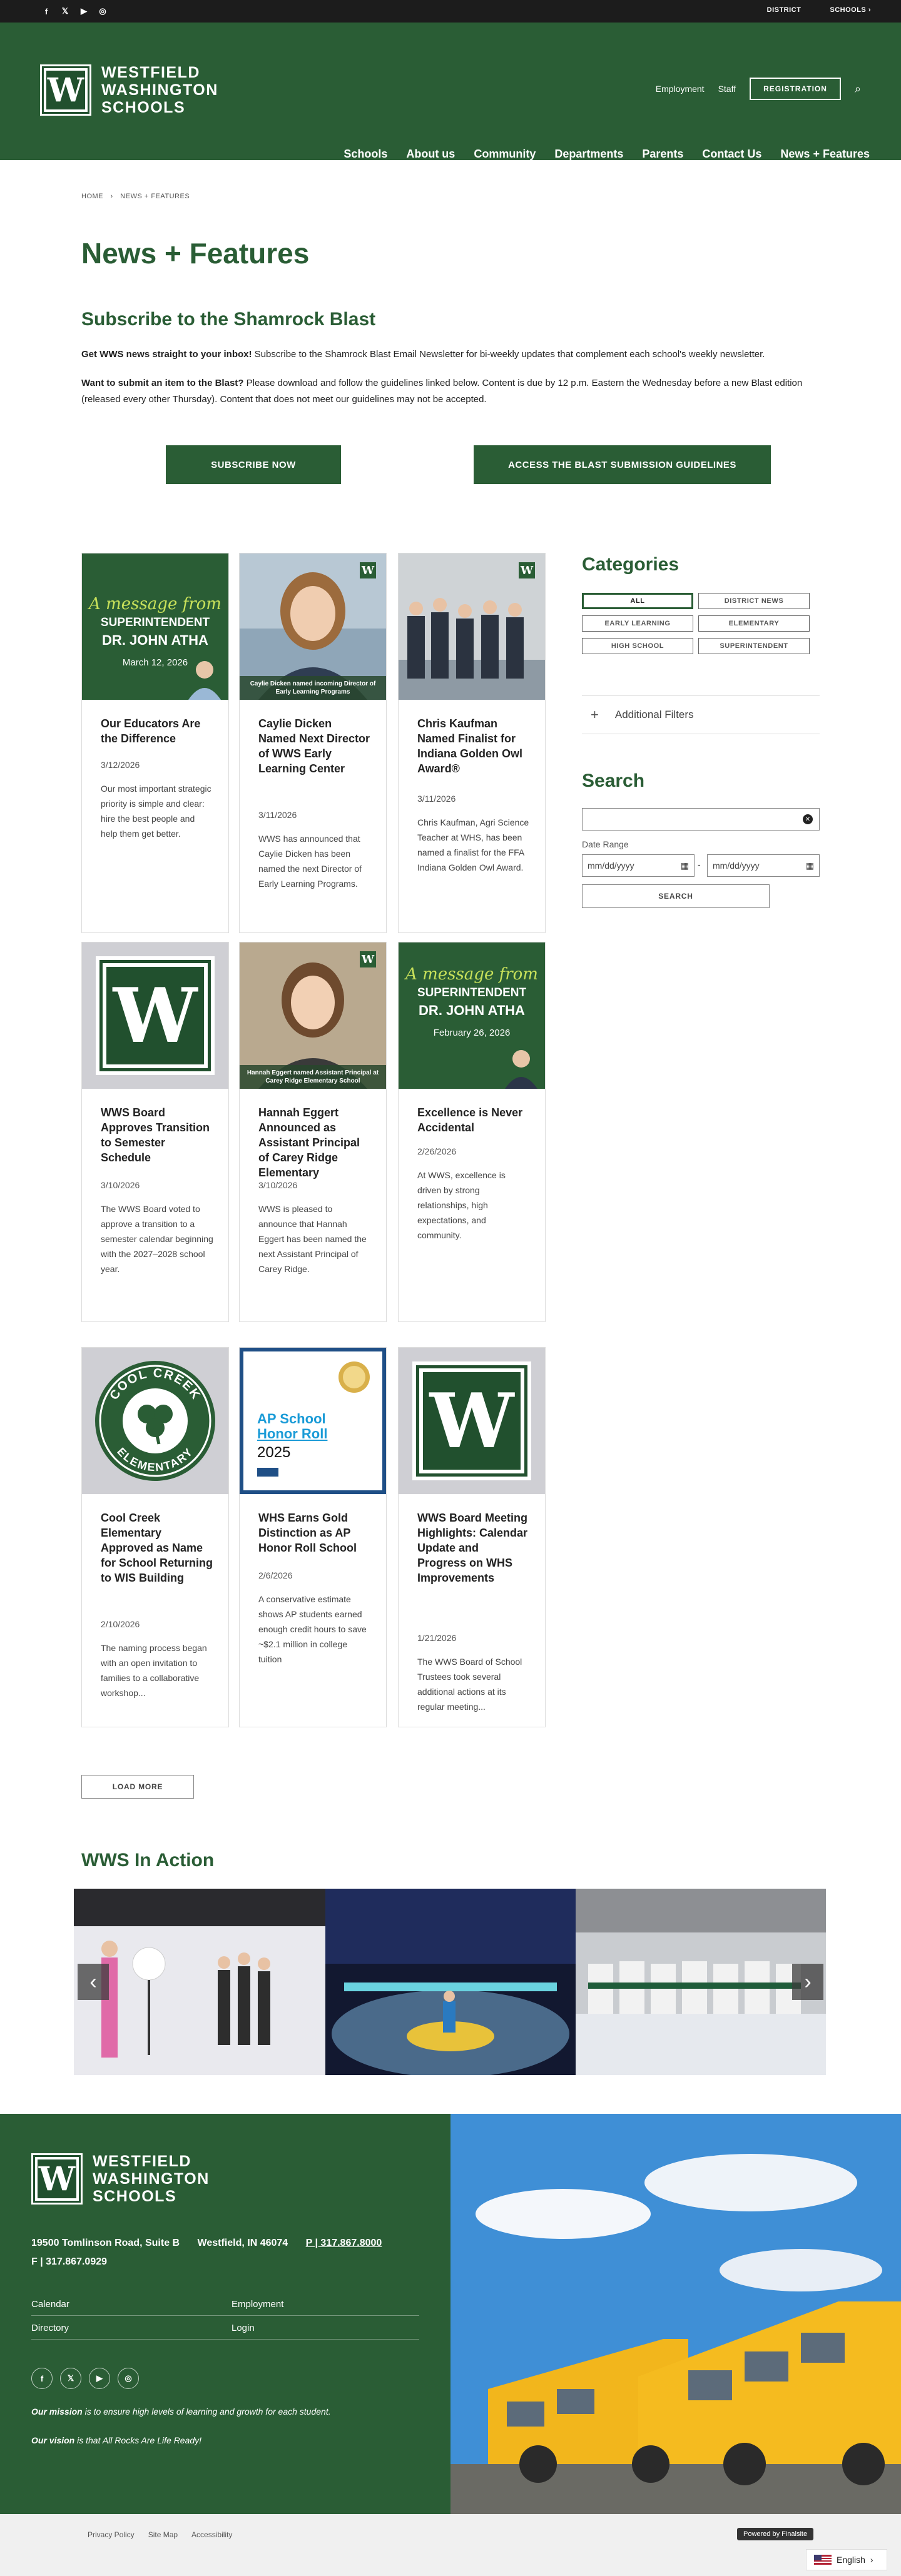  I want to click on address-street: 19500 Tomlinson Road, Suite B, so click(105, 2243).